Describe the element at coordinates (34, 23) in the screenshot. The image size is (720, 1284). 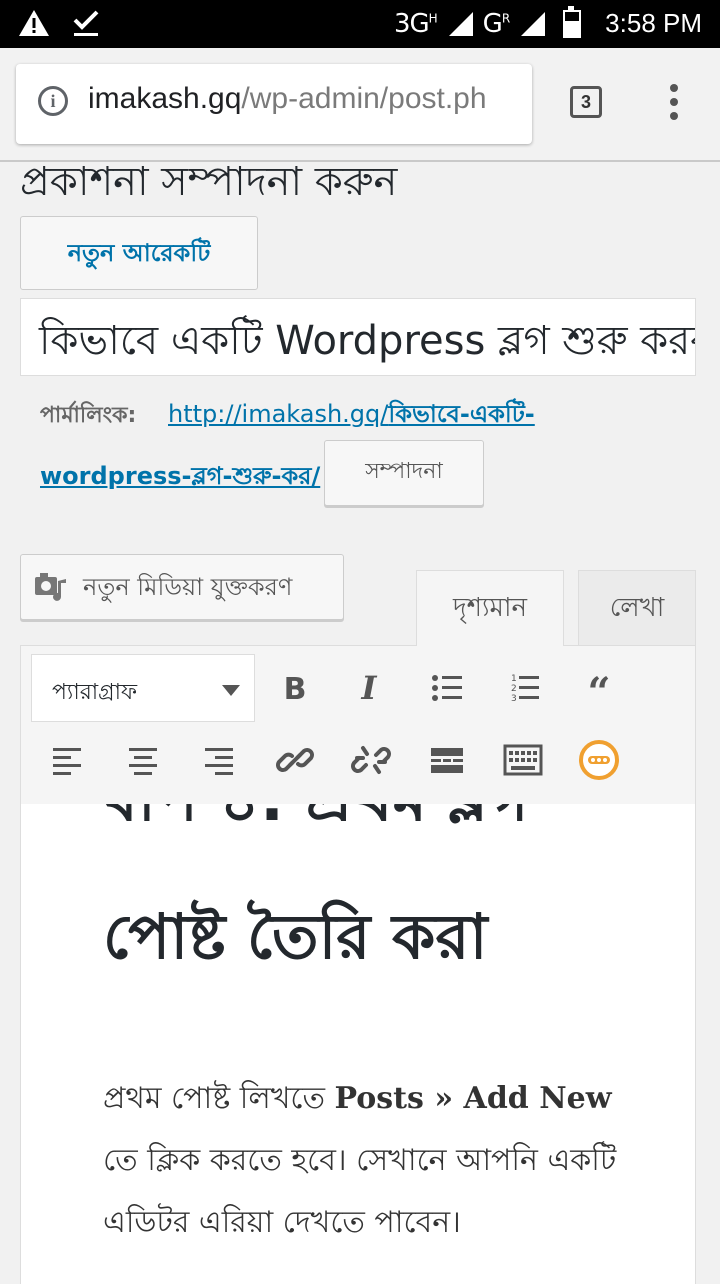
I see `warning-icon` at that location.